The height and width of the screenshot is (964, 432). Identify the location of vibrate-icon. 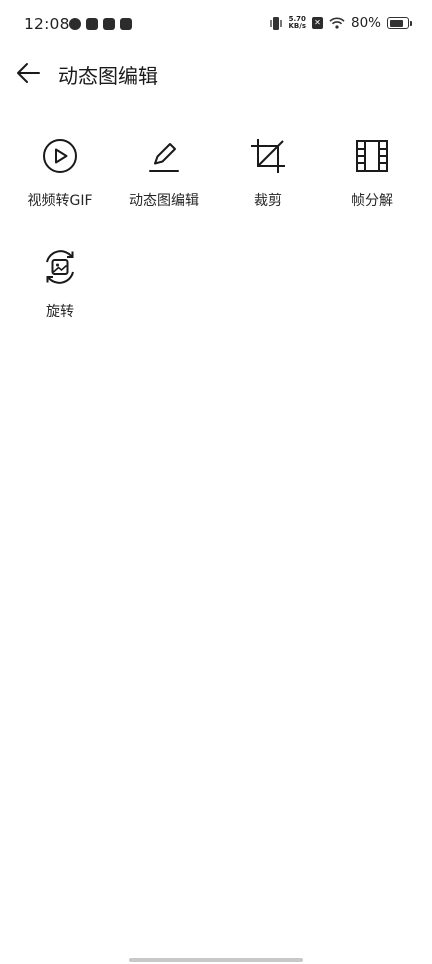
(275, 23).